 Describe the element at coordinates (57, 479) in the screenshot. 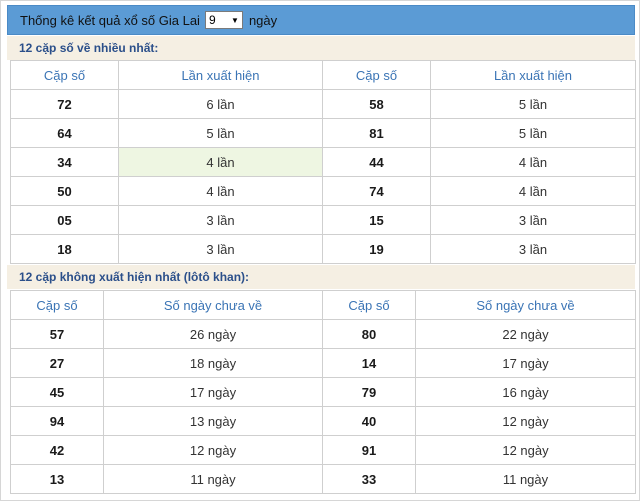

I see `pair-cell: 13` at that location.